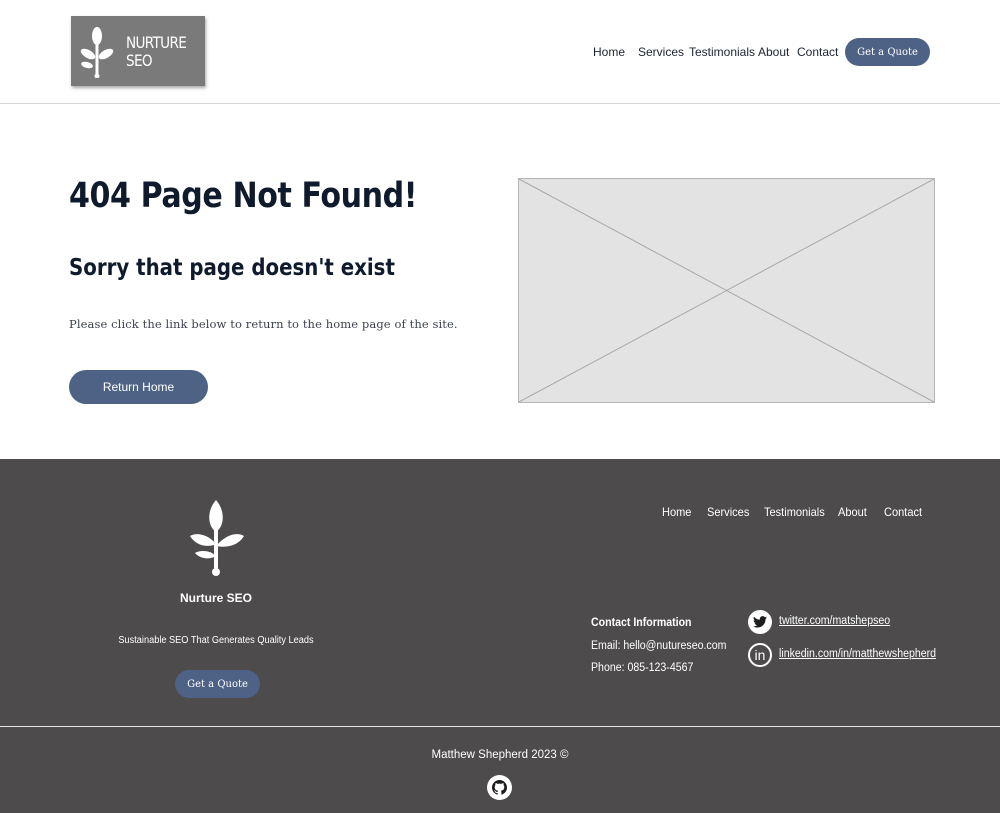 The height and width of the screenshot is (813, 1000). I want to click on twitter-icon, so click(760, 622).